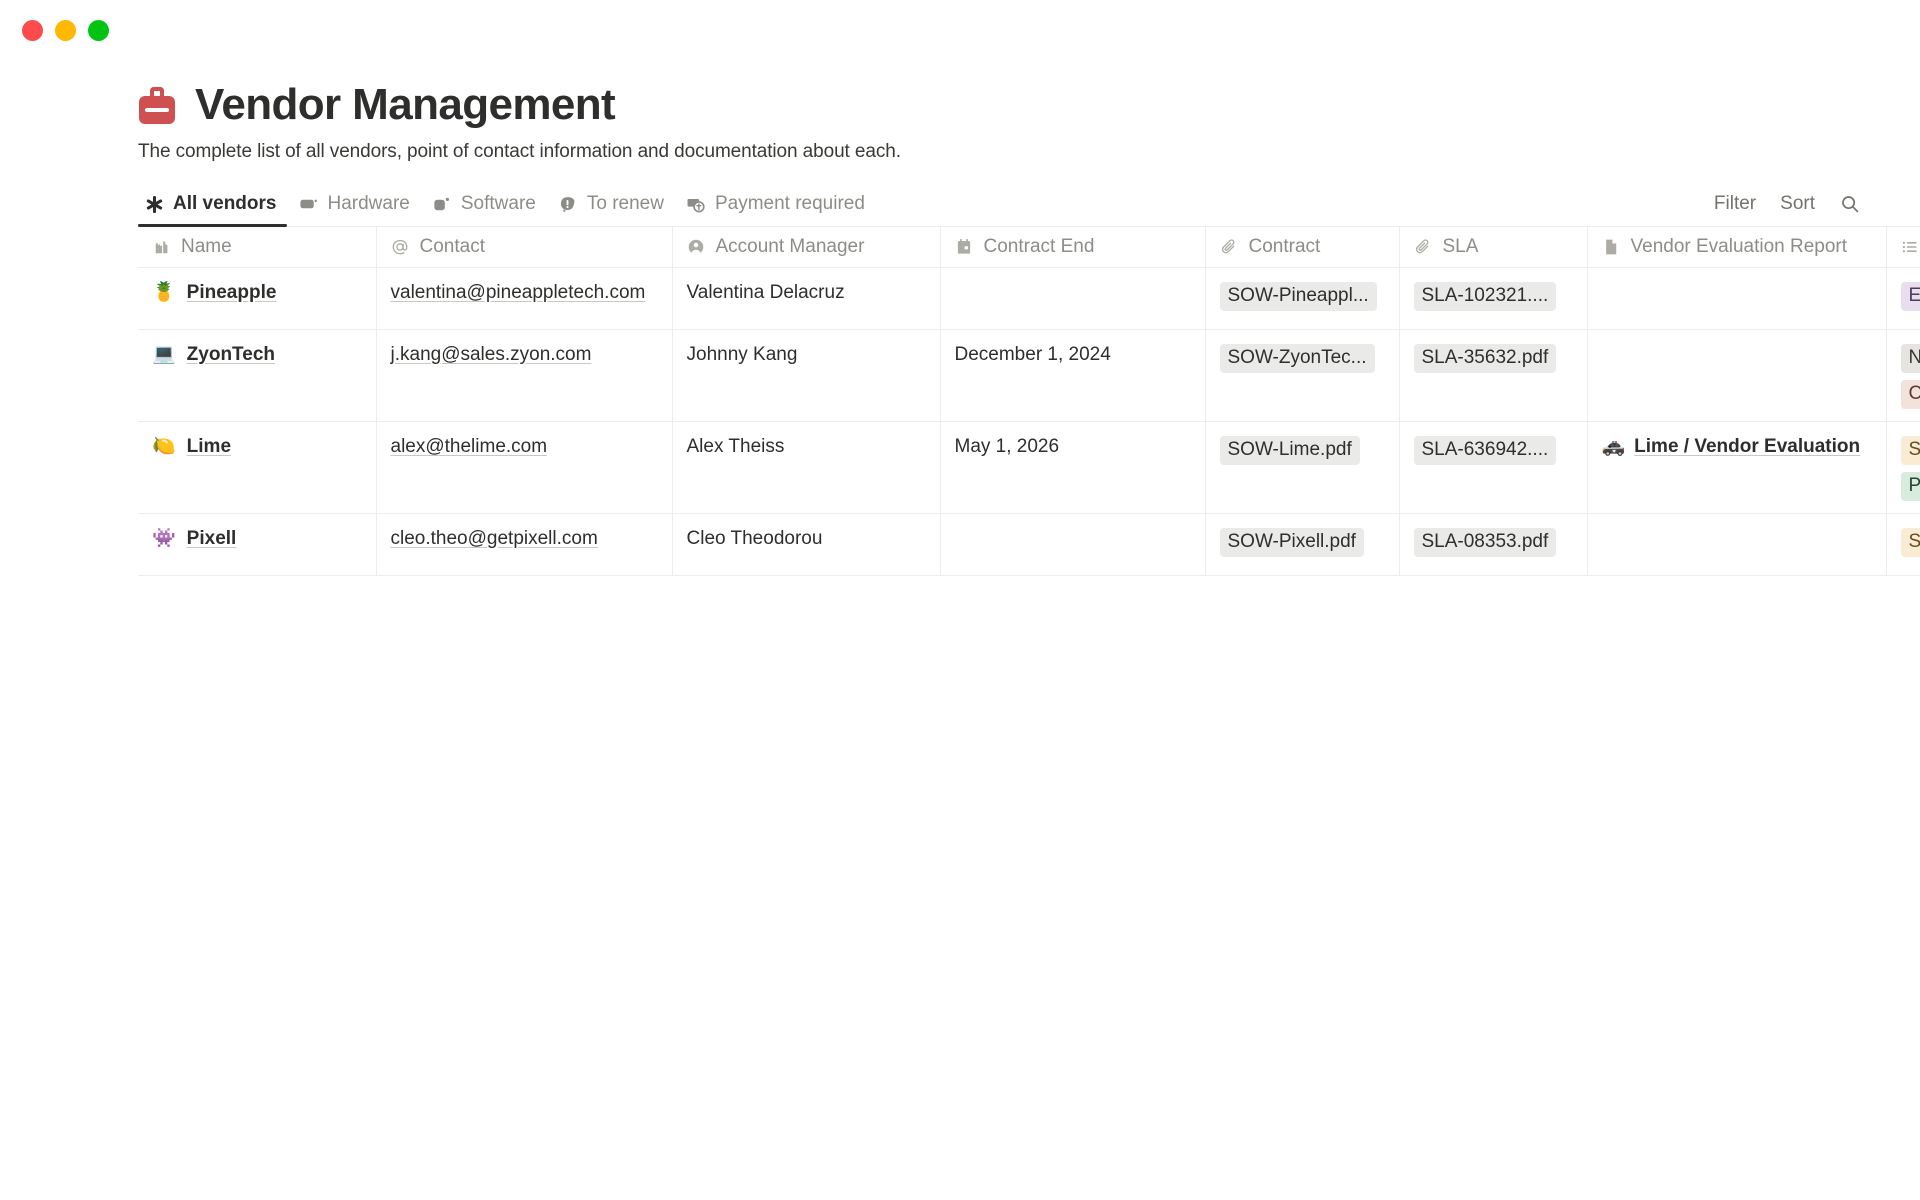  I want to click on contract-end-date: May 1, 2026, so click(1007, 446).